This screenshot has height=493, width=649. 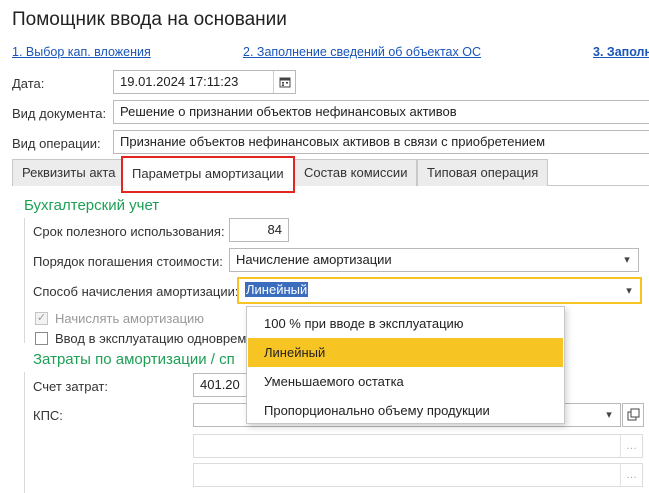 What do you see at coordinates (130, 318) in the screenshot?
I see `accrue-label: Начислять амортизацию` at bounding box center [130, 318].